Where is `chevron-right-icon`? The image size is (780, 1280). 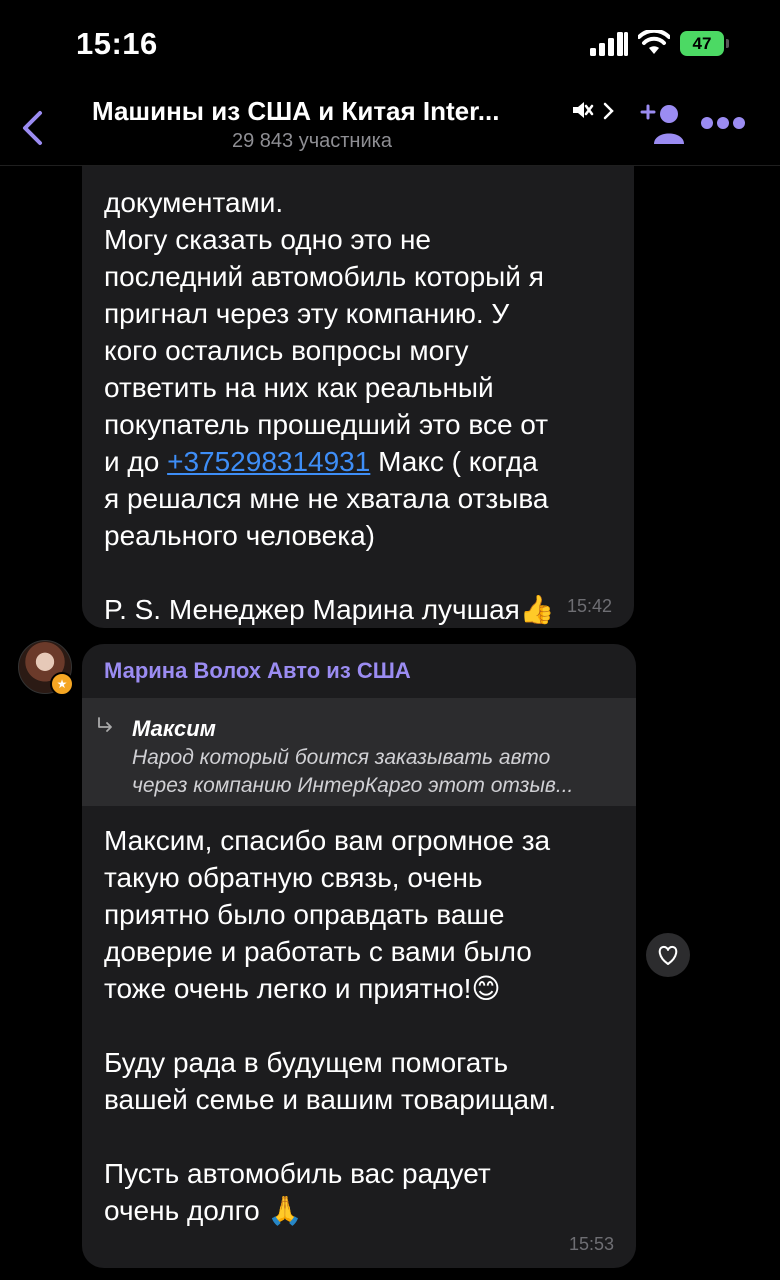 chevron-right-icon is located at coordinates (608, 111).